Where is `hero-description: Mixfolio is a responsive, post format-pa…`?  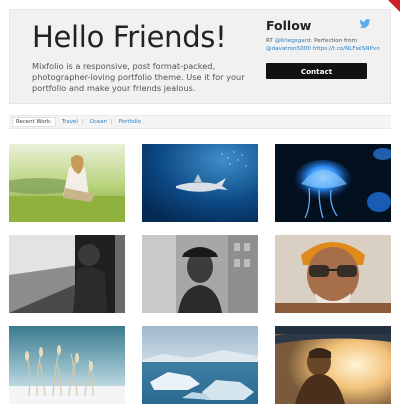
hero-description: Mixfolio is a responsive, post format-pa… is located at coordinates (138, 77).